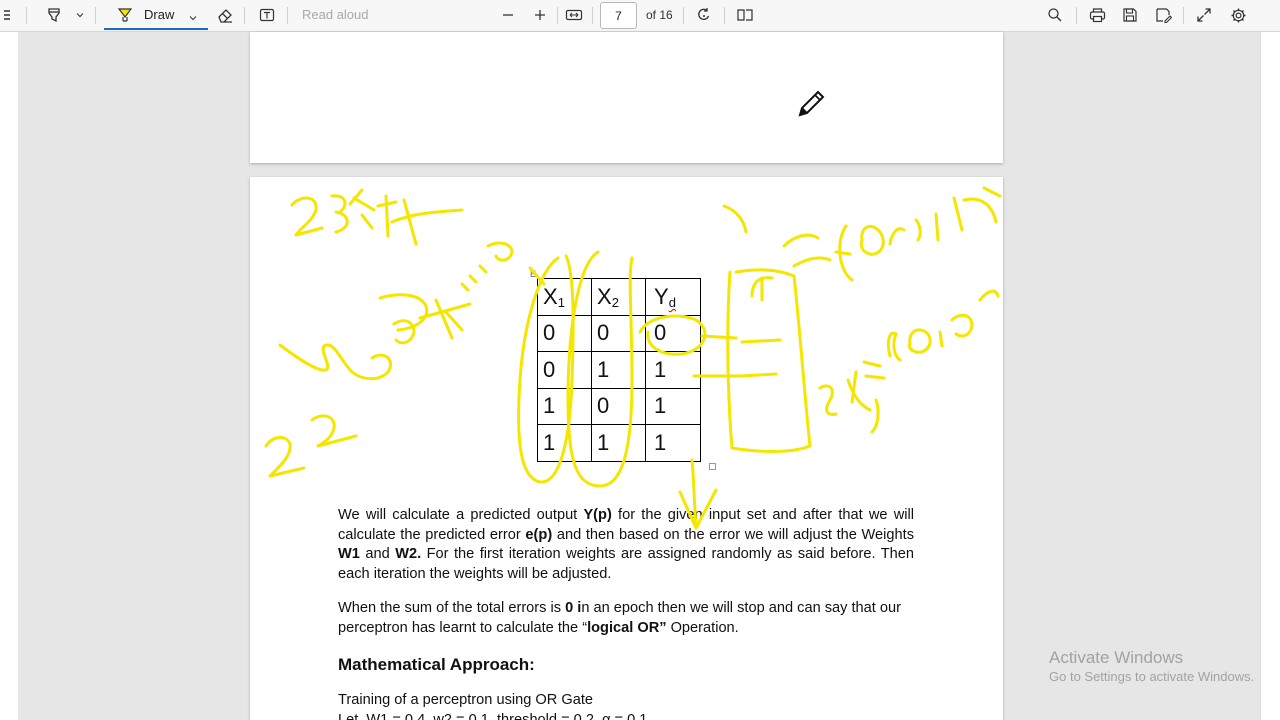 The image size is (1280, 720). What do you see at coordinates (335, 14) in the screenshot?
I see `read-aloud-button: Read aloud` at bounding box center [335, 14].